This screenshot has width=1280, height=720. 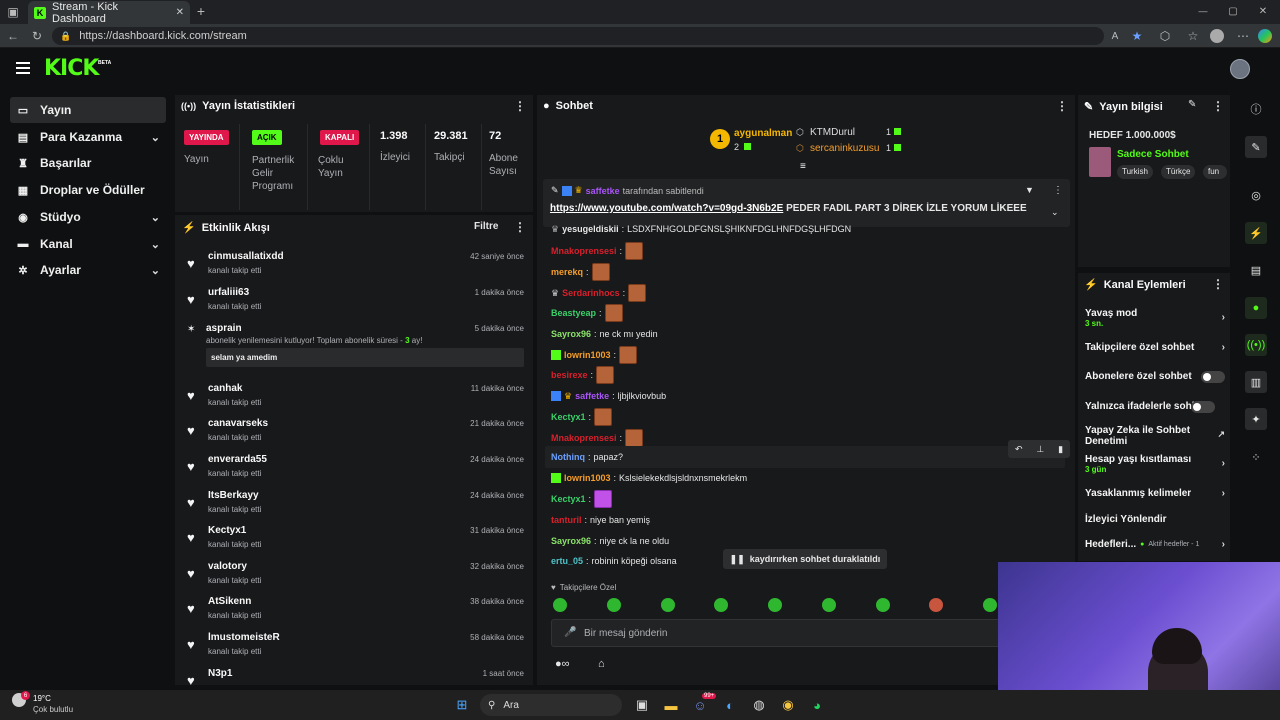 I want to click on sidebar-item-kanal: ▬ Kanal ⌄, so click(x=88, y=244).